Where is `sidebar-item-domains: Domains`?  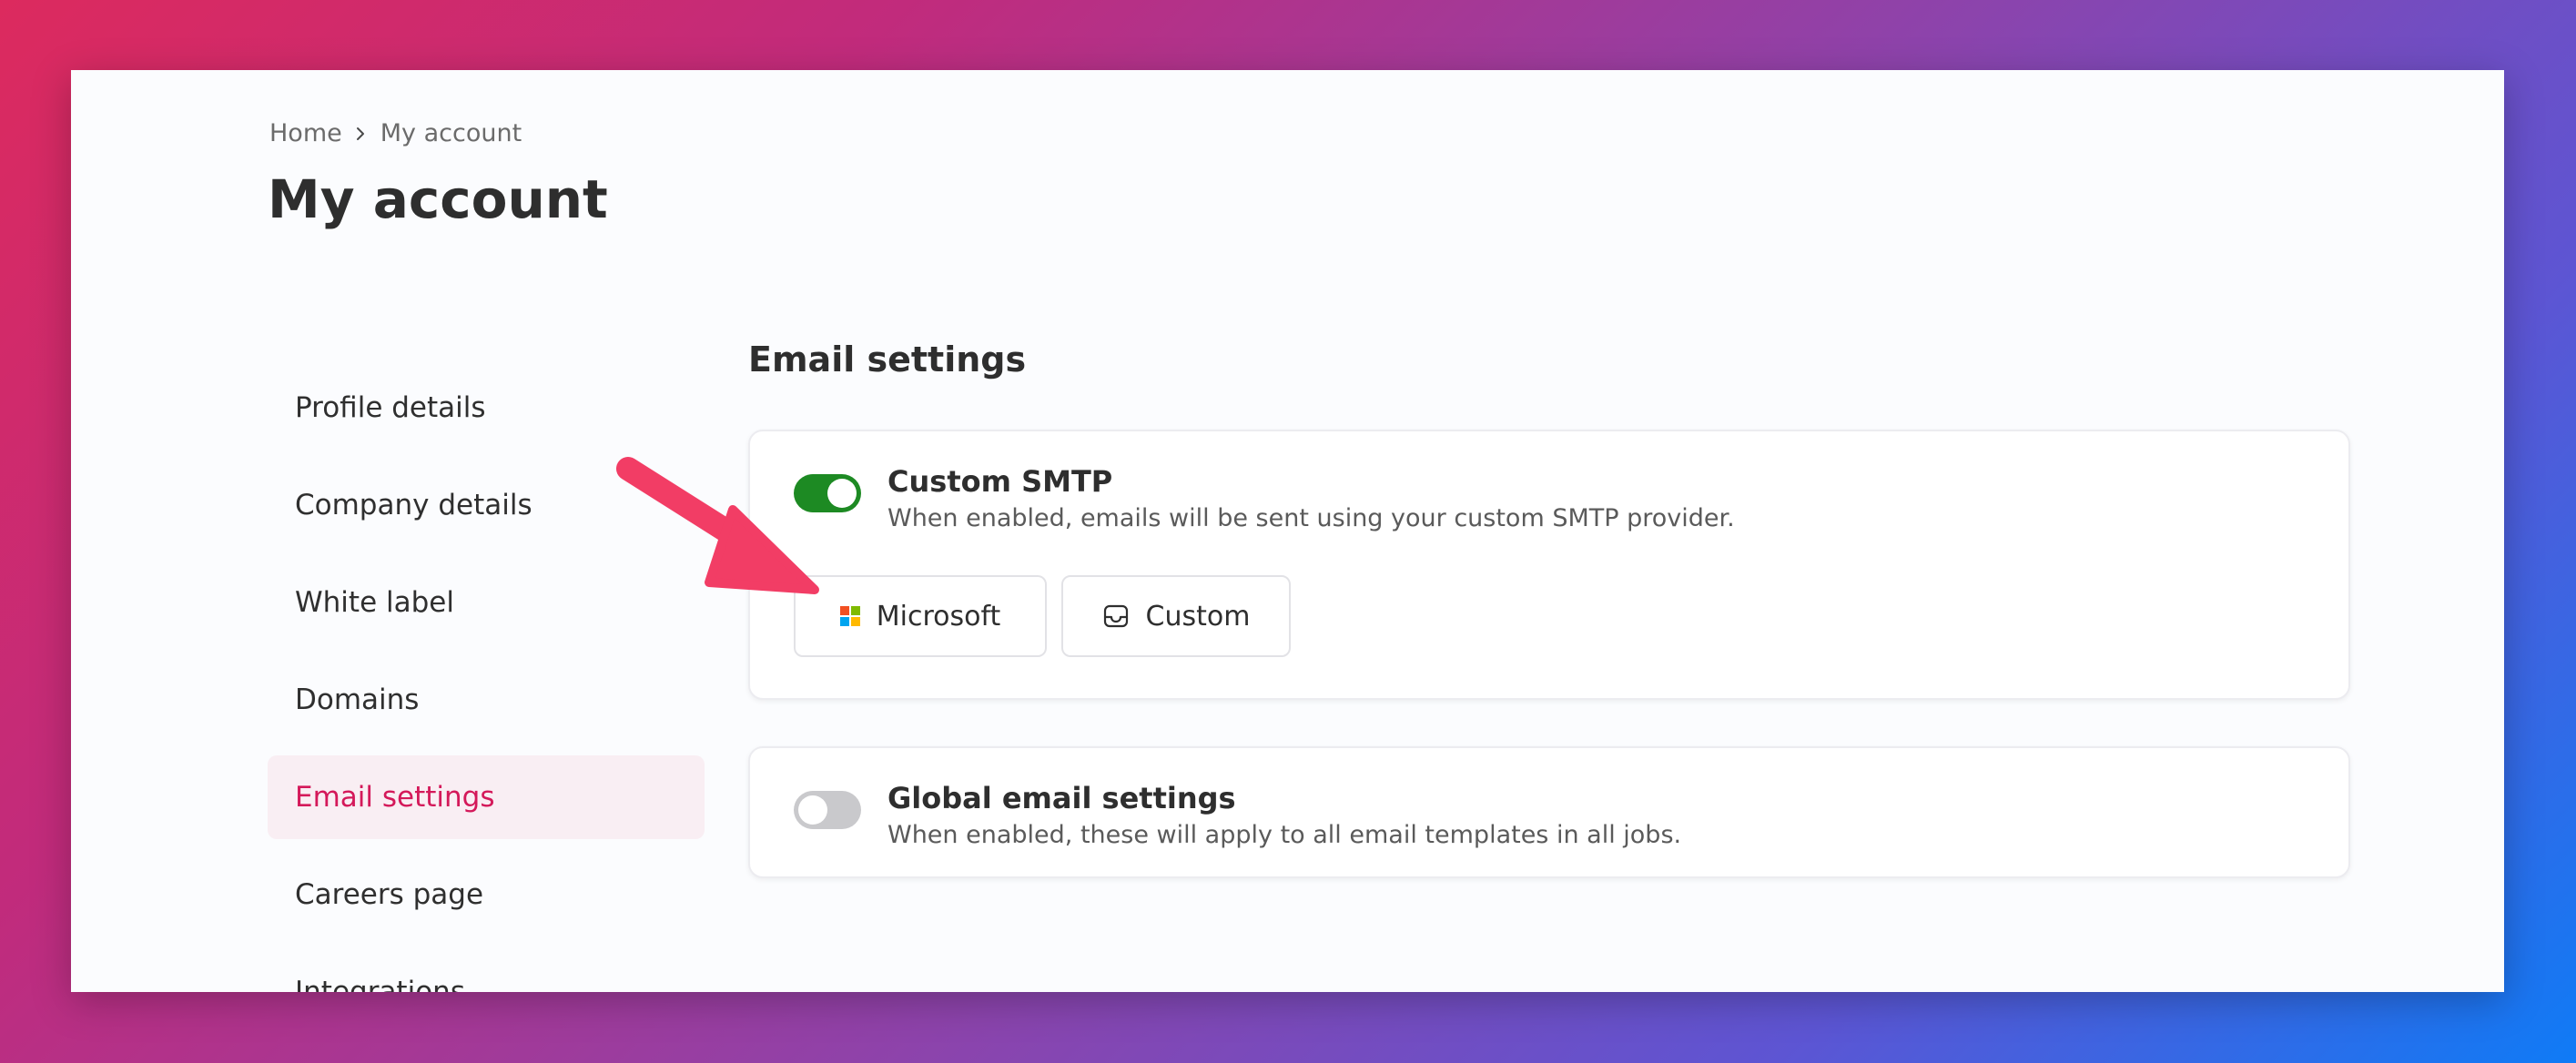
sidebar-item-domains: Domains is located at coordinates (486, 700).